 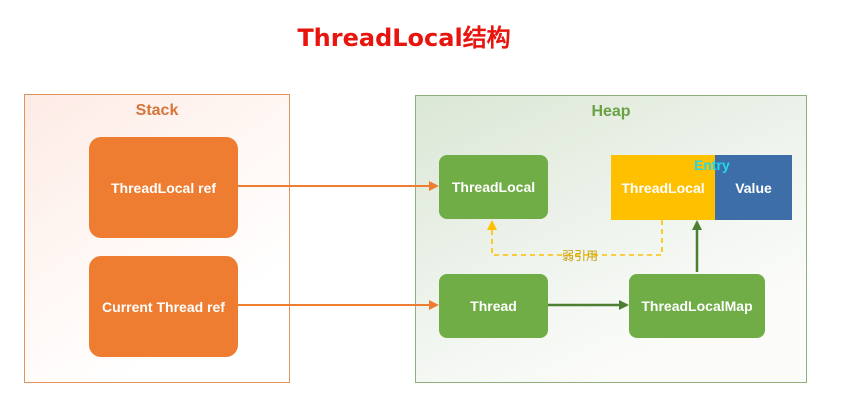 I want to click on current-thread-ref-label: Current Thread ref, so click(x=163, y=306).